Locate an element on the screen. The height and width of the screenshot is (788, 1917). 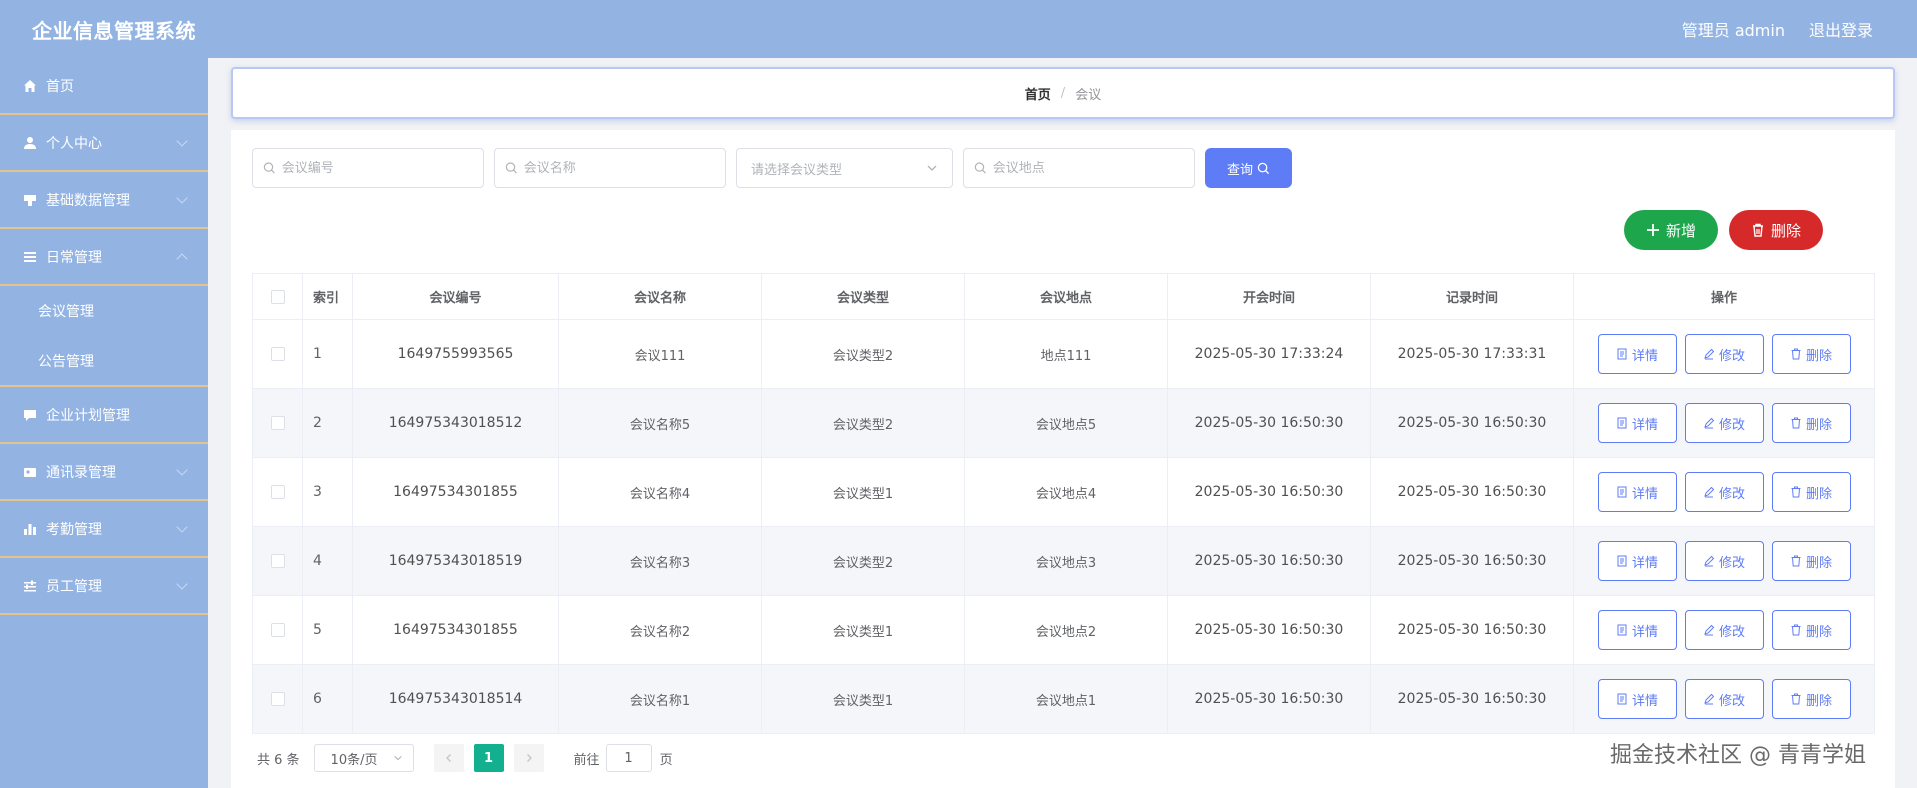
row-select-cell is located at coordinates (277, 561).